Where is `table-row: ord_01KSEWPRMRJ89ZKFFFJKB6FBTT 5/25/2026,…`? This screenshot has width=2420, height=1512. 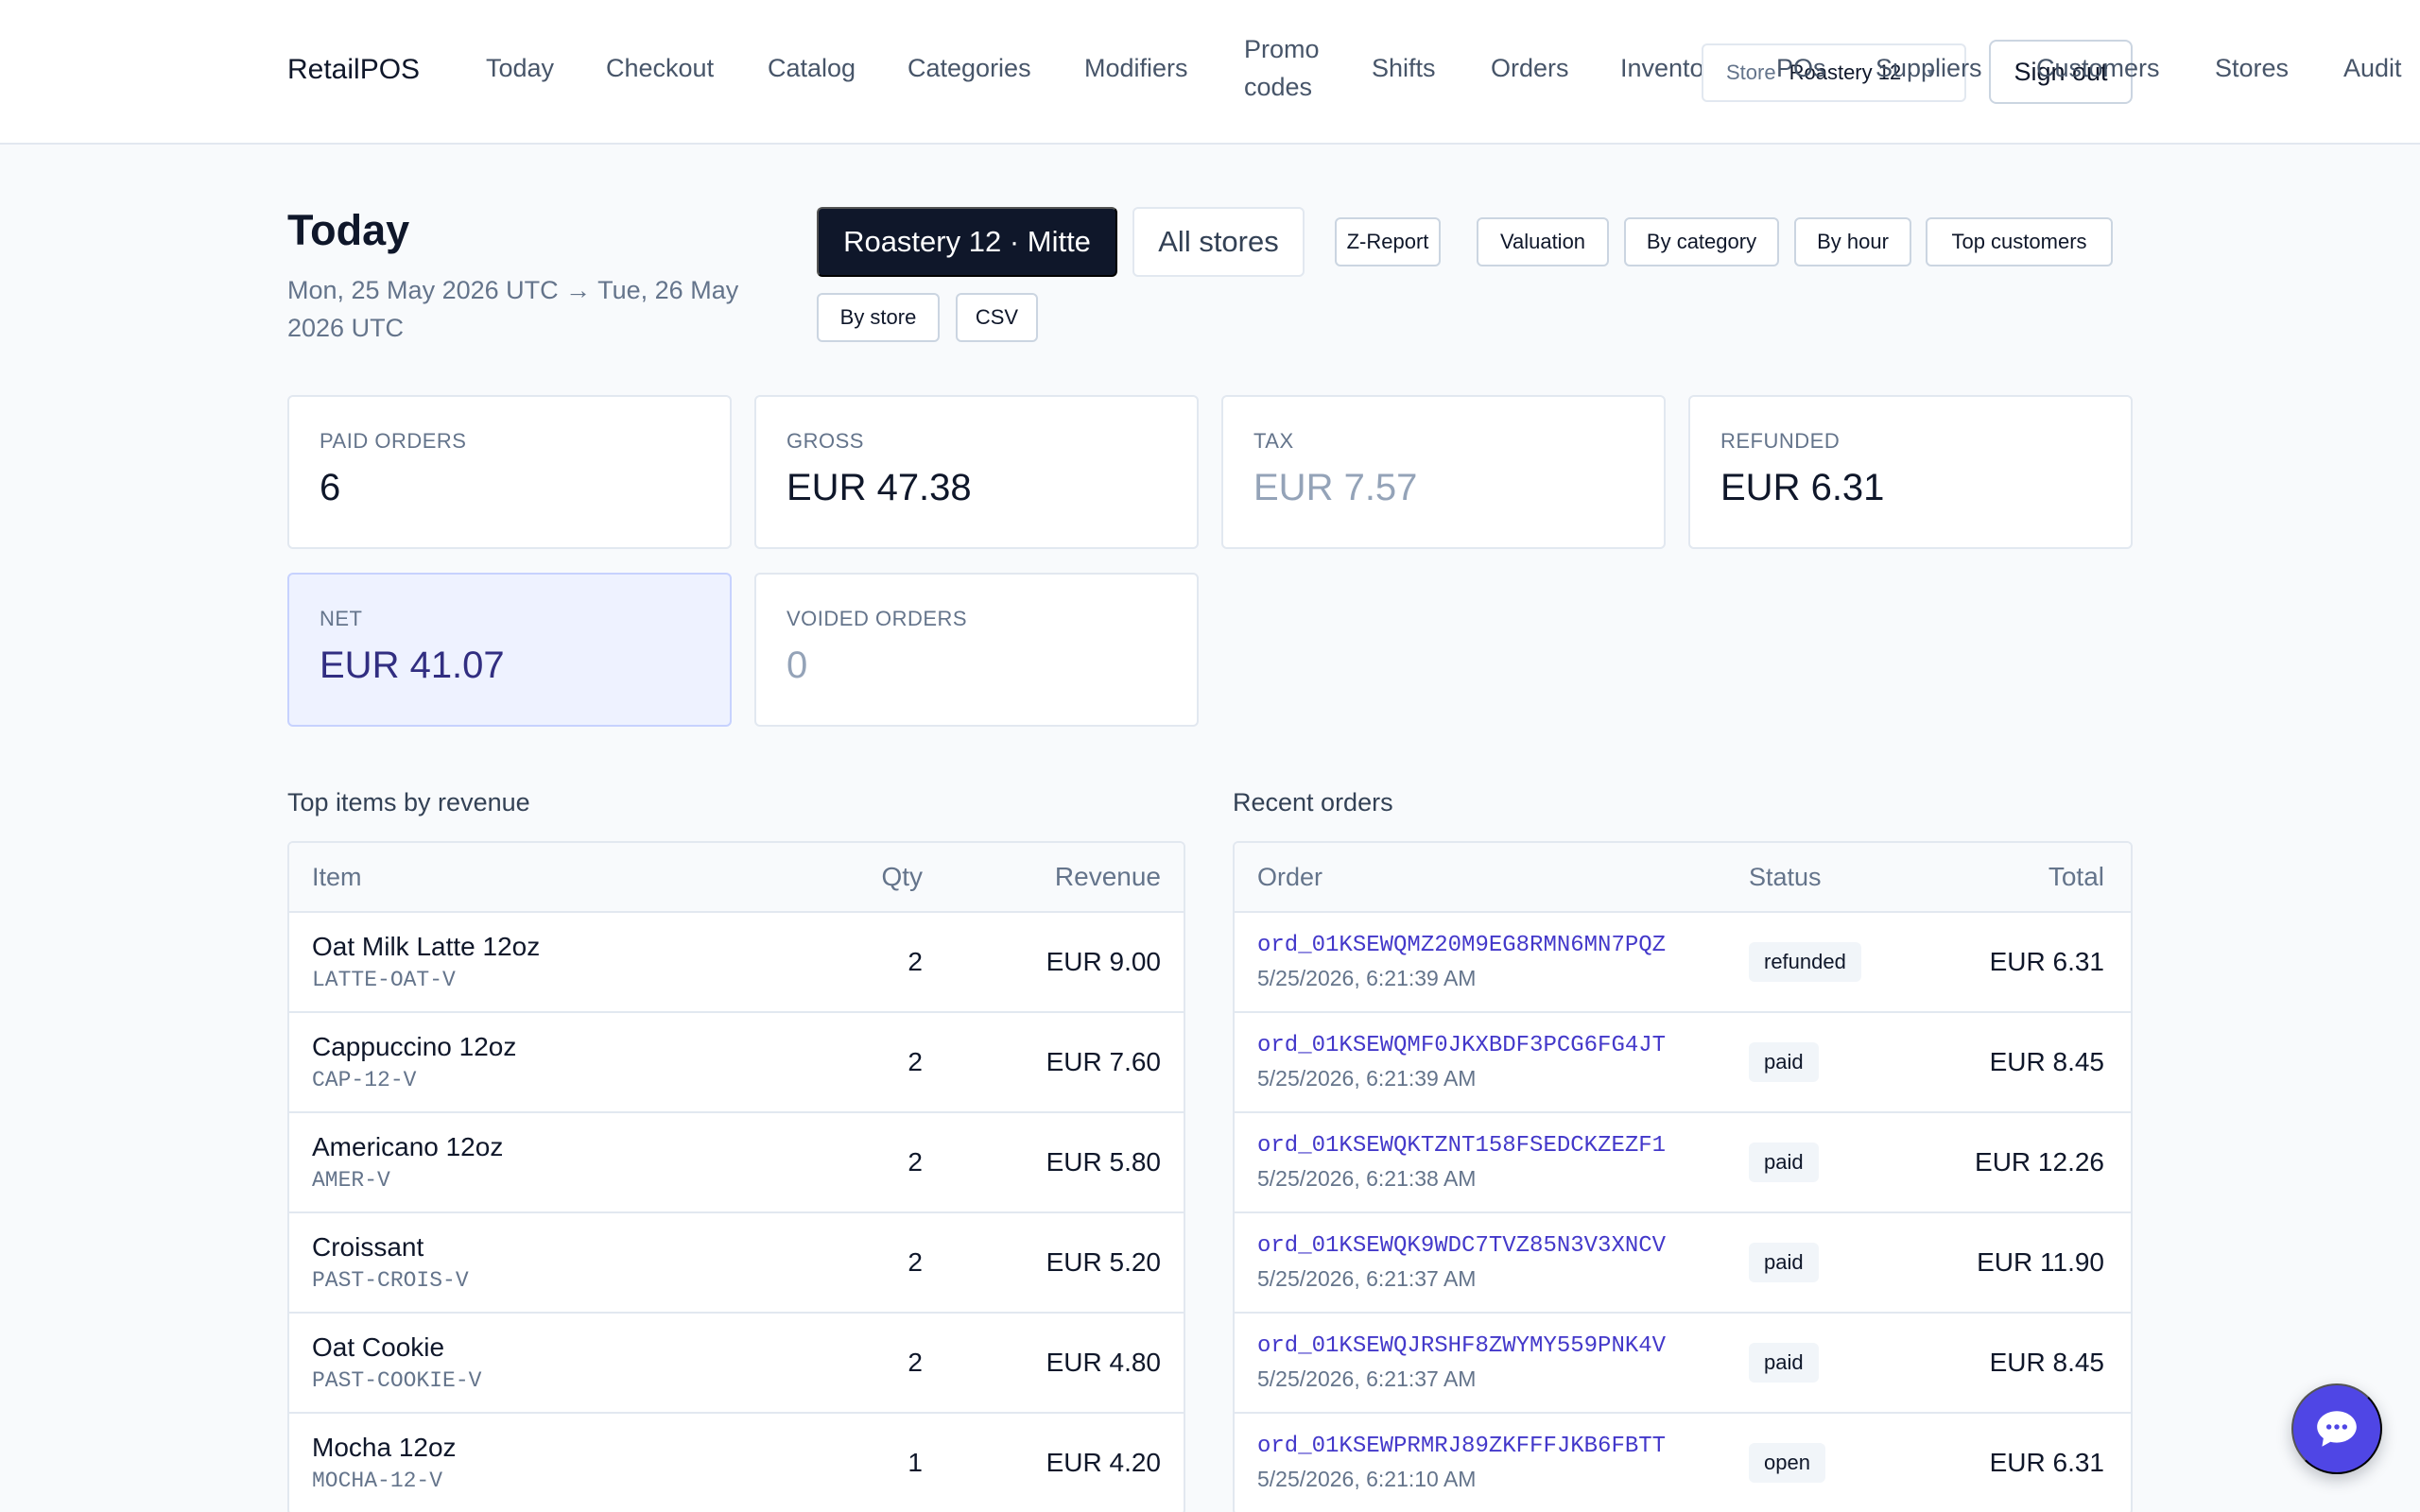 table-row: ord_01KSEWPRMRJ89ZKFFFJKB6FBTT 5/25/2026,… is located at coordinates (1683, 1463).